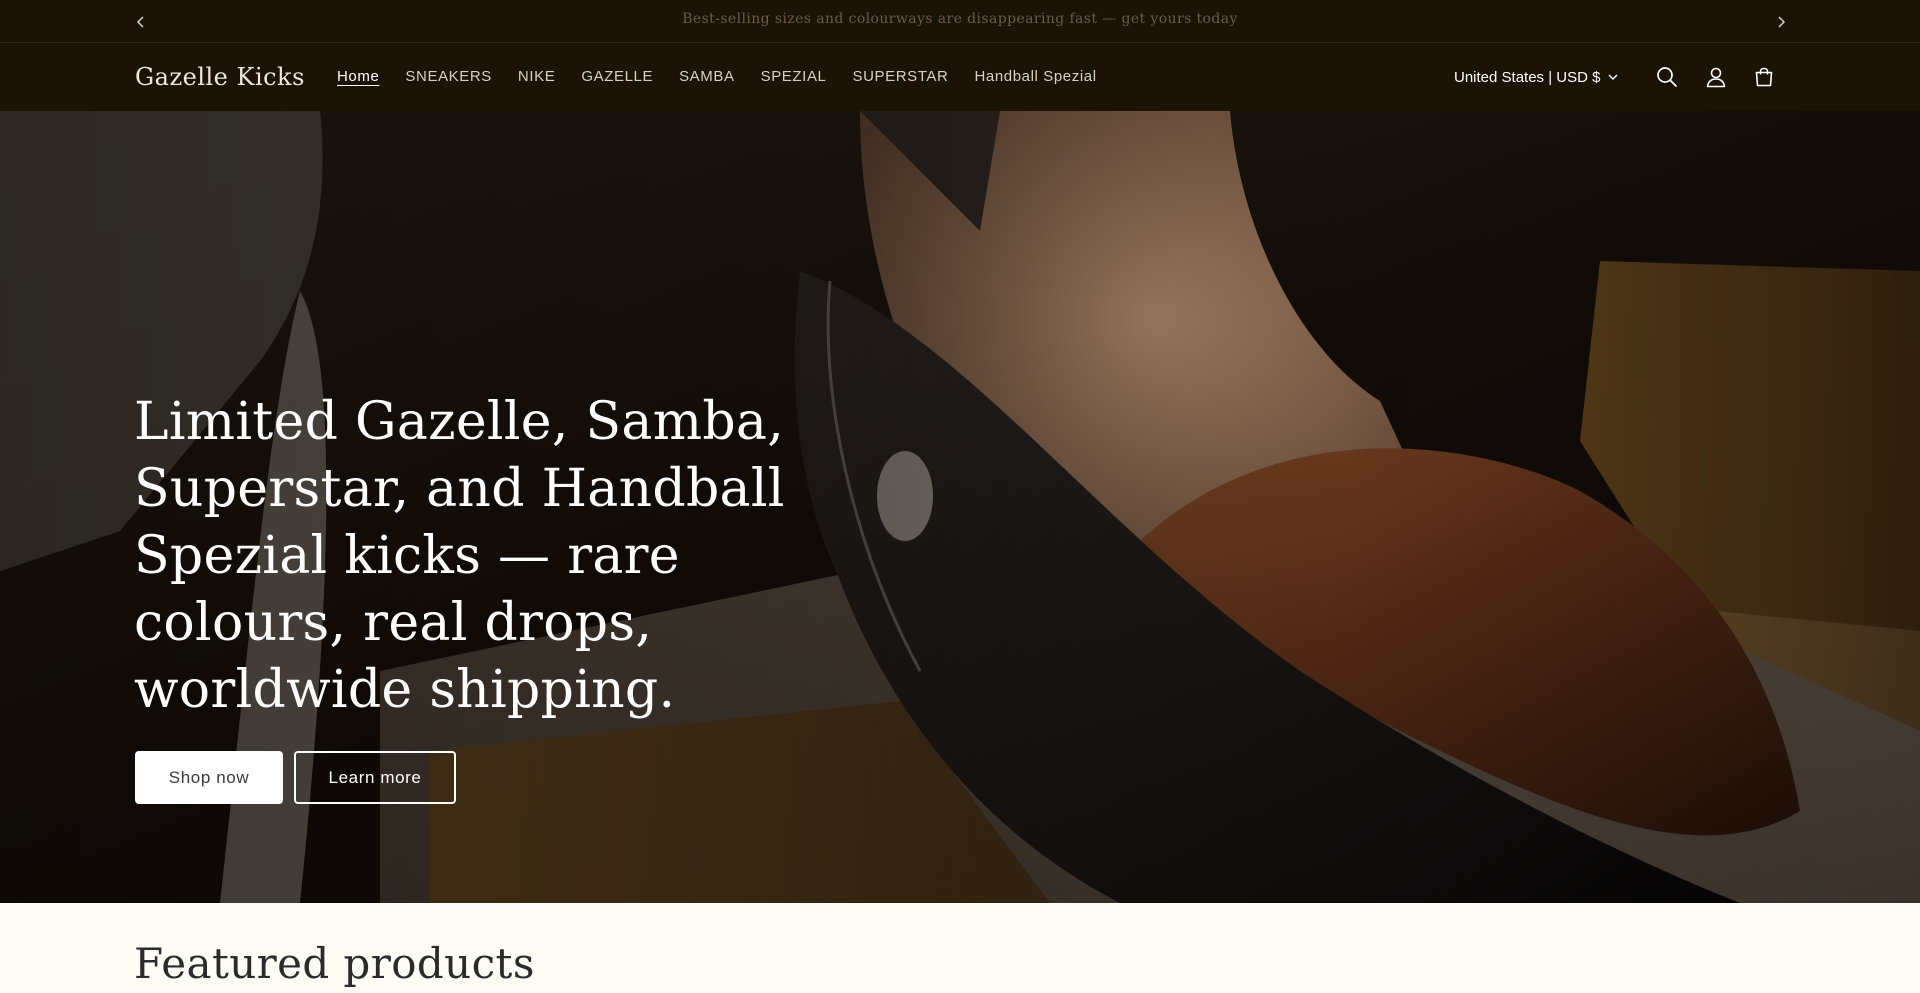 Image resolution: width=1920 pixels, height=993 pixels. I want to click on chevron-down-icon, so click(1613, 77).